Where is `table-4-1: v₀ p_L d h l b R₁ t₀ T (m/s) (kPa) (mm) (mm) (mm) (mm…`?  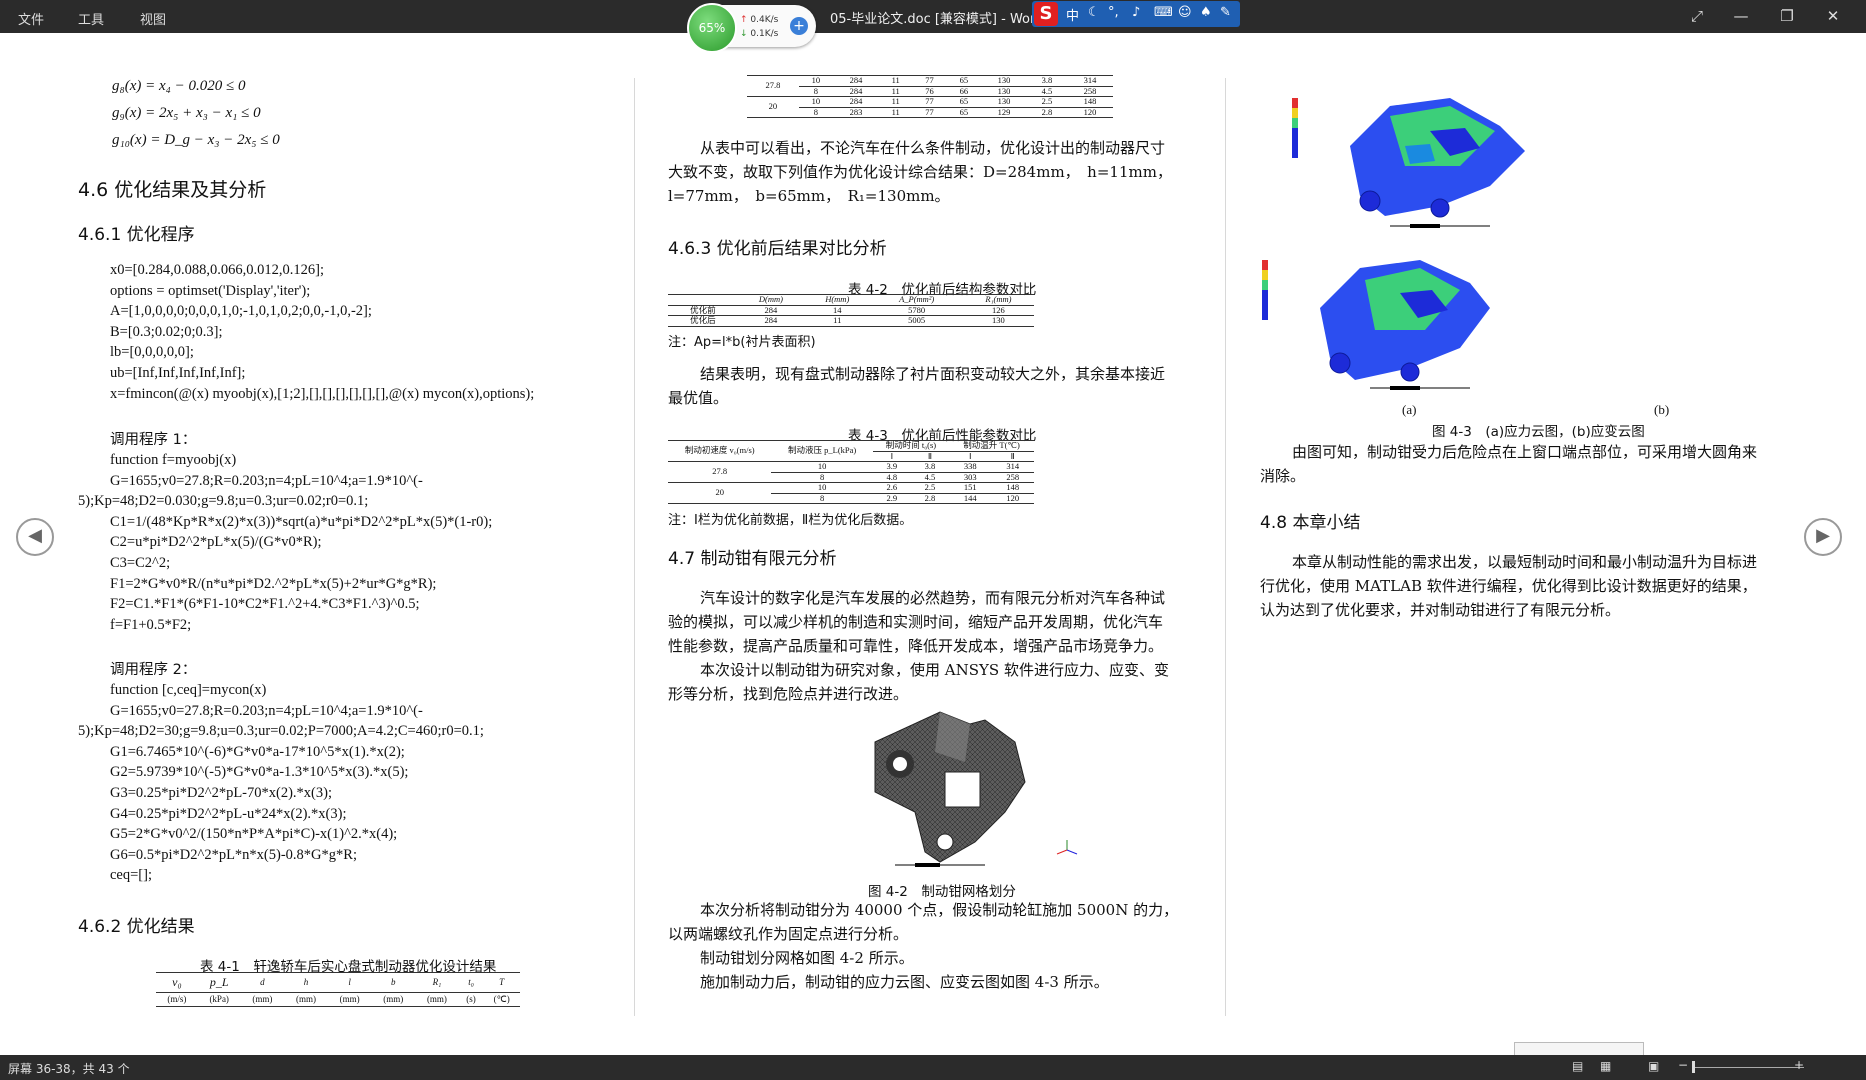 table-4-1: v₀ p_L d h l b R₁ t₀ T (m/s) (kPa) (mm) (mm) (mm) (mm… is located at coordinates (338, 989).